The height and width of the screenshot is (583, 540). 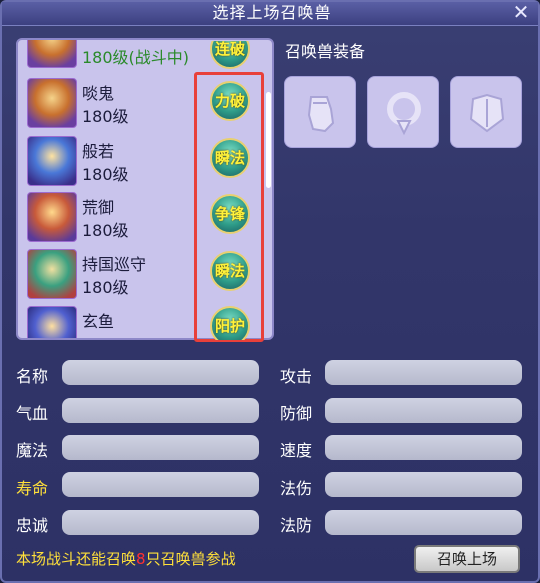 I want to click on speed-field, so click(x=423, y=447).